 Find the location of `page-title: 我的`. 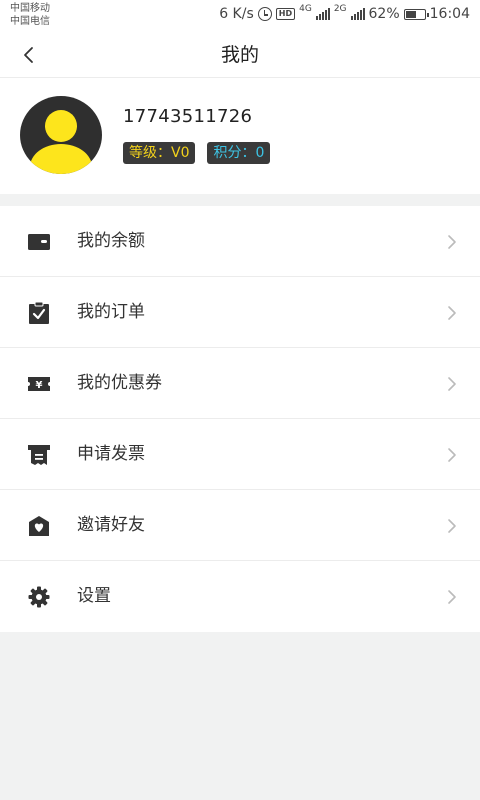

page-title: 我的 is located at coordinates (239, 55).